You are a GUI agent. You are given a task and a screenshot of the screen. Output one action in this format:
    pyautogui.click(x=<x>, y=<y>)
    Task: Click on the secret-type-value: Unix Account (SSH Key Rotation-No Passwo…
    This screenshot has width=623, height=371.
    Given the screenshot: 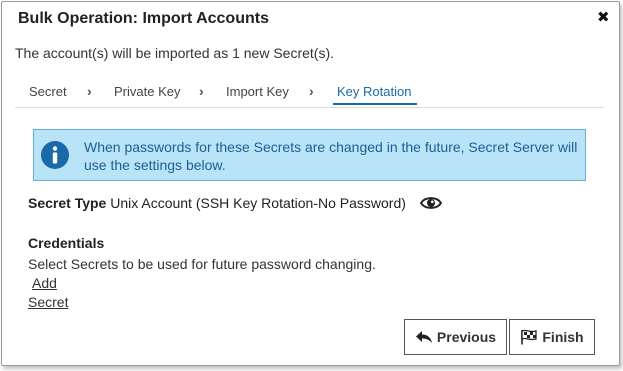 What is the action you would take?
    pyautogui.click(x=258, y=203)
    